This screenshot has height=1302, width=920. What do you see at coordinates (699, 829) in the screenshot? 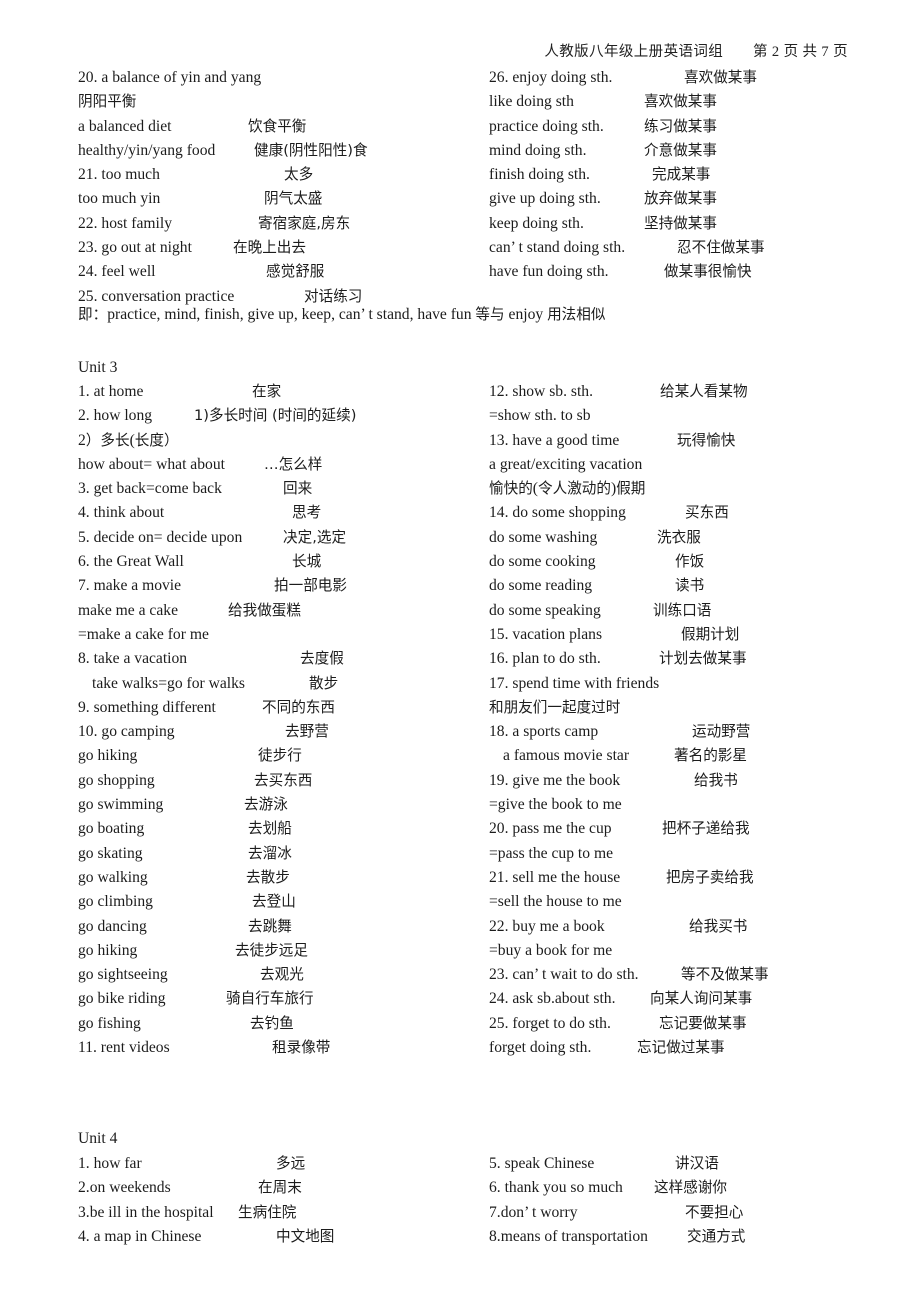
I see `unit3-entry: 20. pass me the cup 把杯子递给我` at bounding box center [699, 829].